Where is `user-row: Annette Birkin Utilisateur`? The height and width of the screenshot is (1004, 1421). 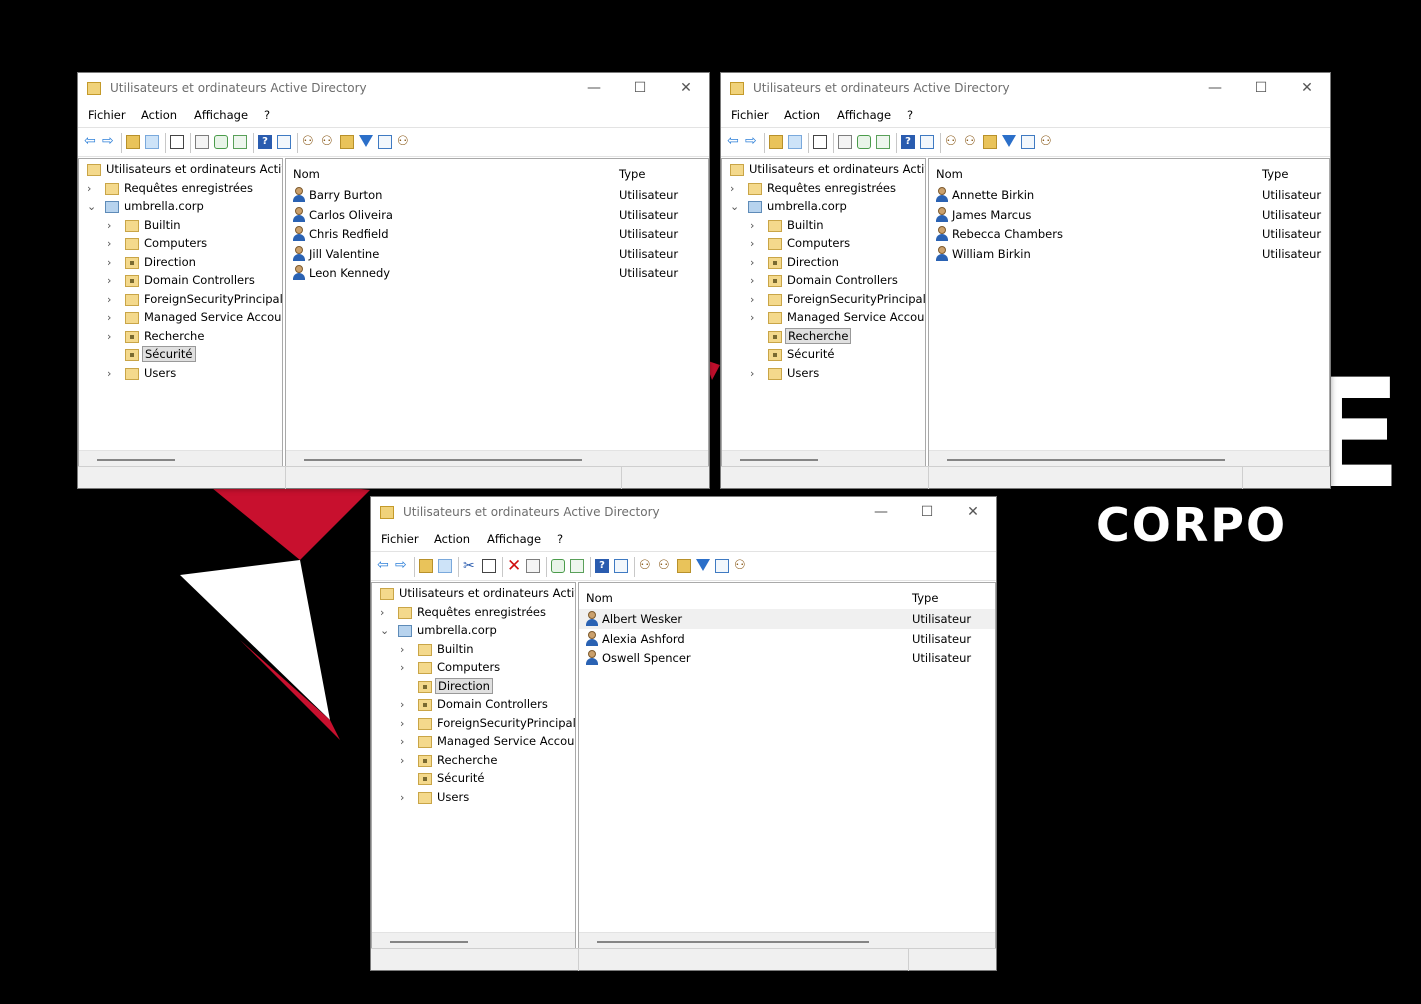 user-row: Annette Birkin Utilisateur is located at coordinates (1129, 195).